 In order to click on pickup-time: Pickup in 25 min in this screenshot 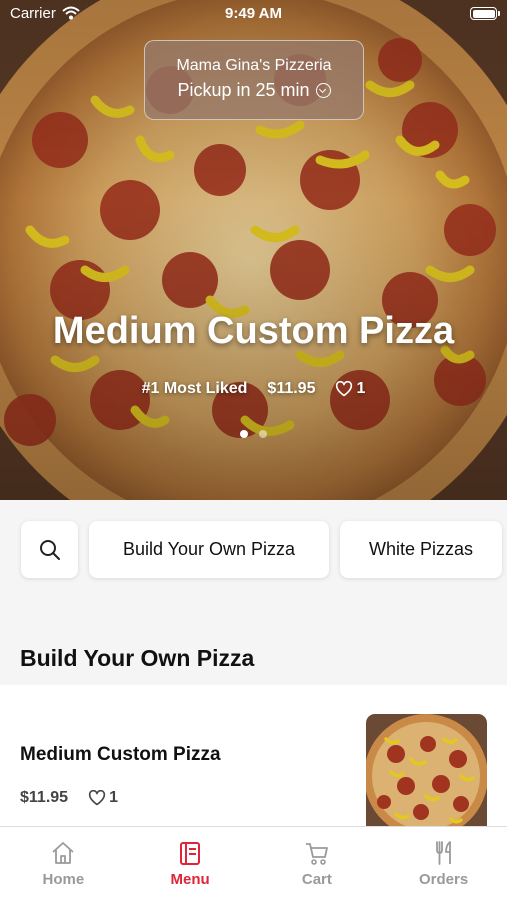, I will do `click(254, 90)`.